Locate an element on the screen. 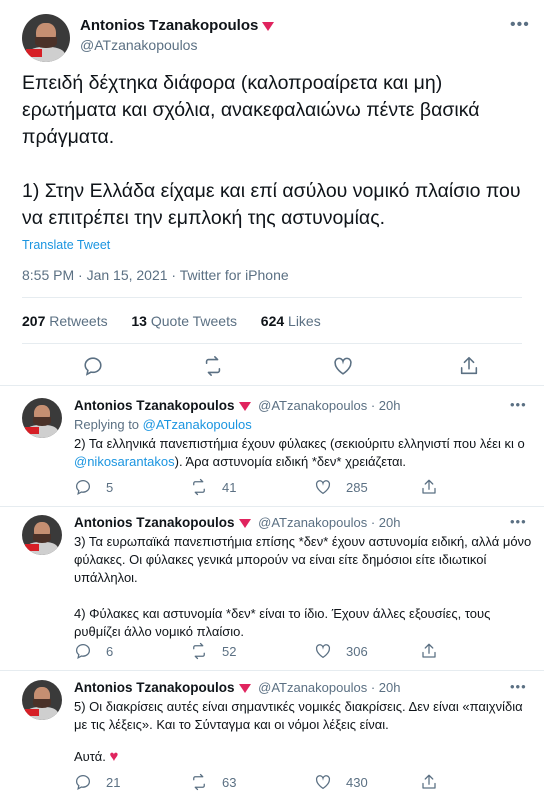  reply-count: 6 is located at coordinates (110, 651).